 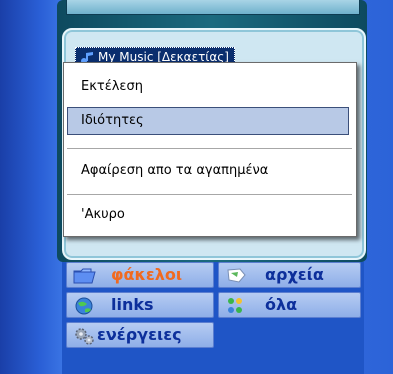 I want to click on nav-button-files: αρχεία, so click(x=289, y=275).